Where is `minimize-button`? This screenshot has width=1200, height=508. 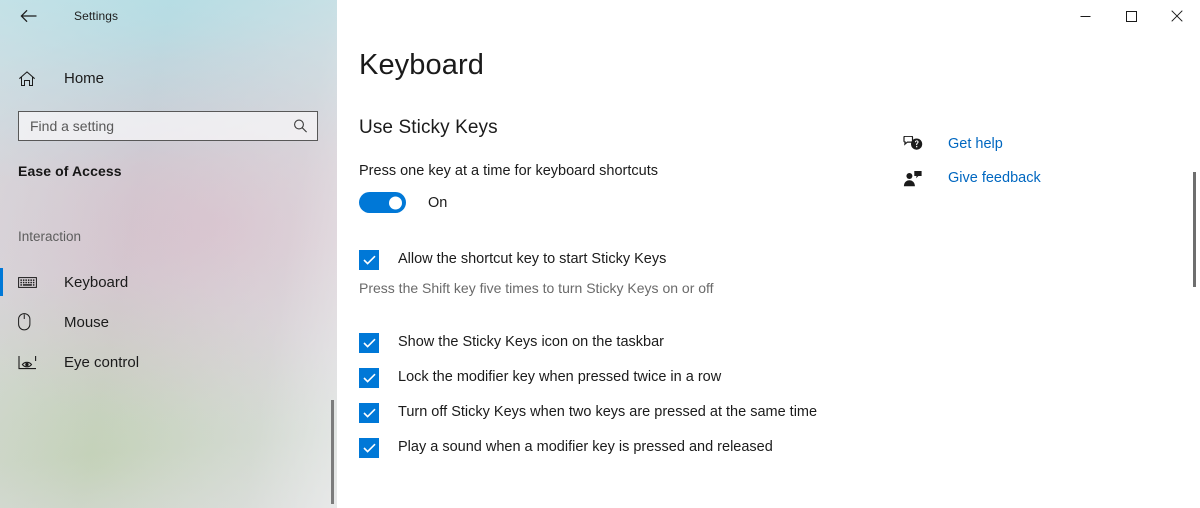
minimize-button is located at coordinates (1085, 16).